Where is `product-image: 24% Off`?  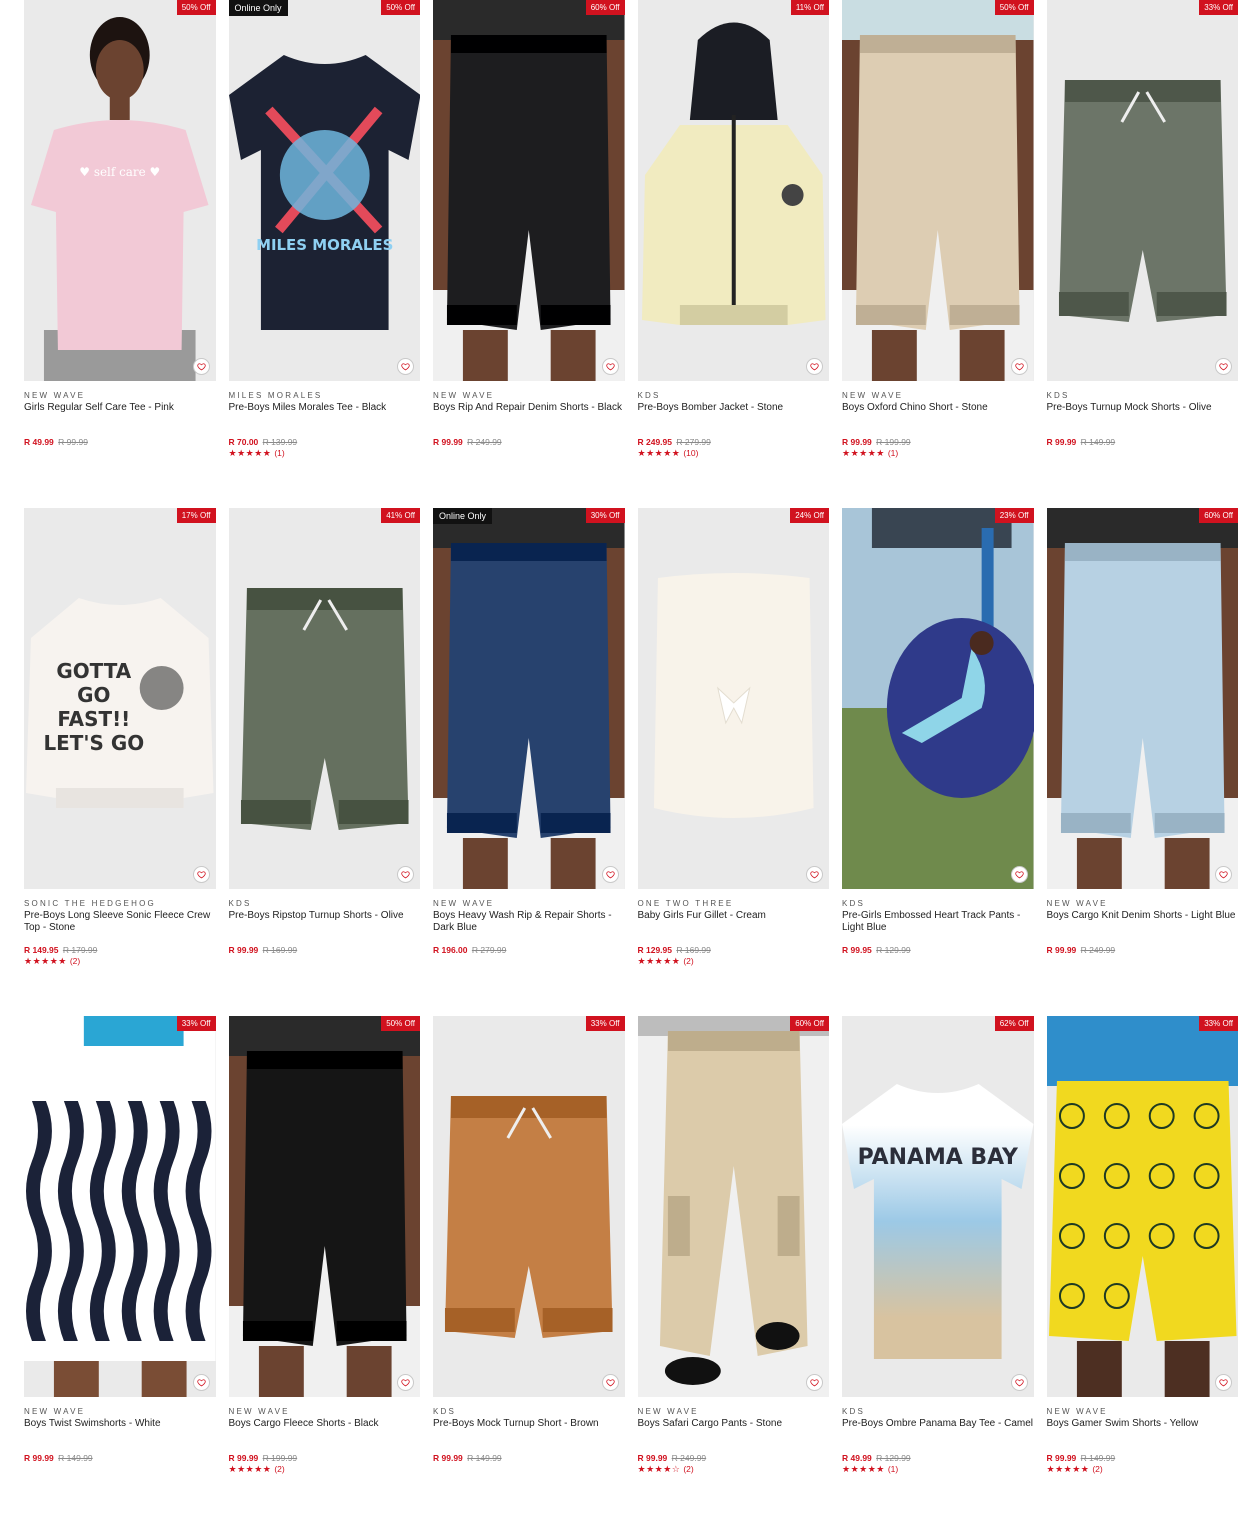 product-image: 24% Off is located at coordinates (733, 698).